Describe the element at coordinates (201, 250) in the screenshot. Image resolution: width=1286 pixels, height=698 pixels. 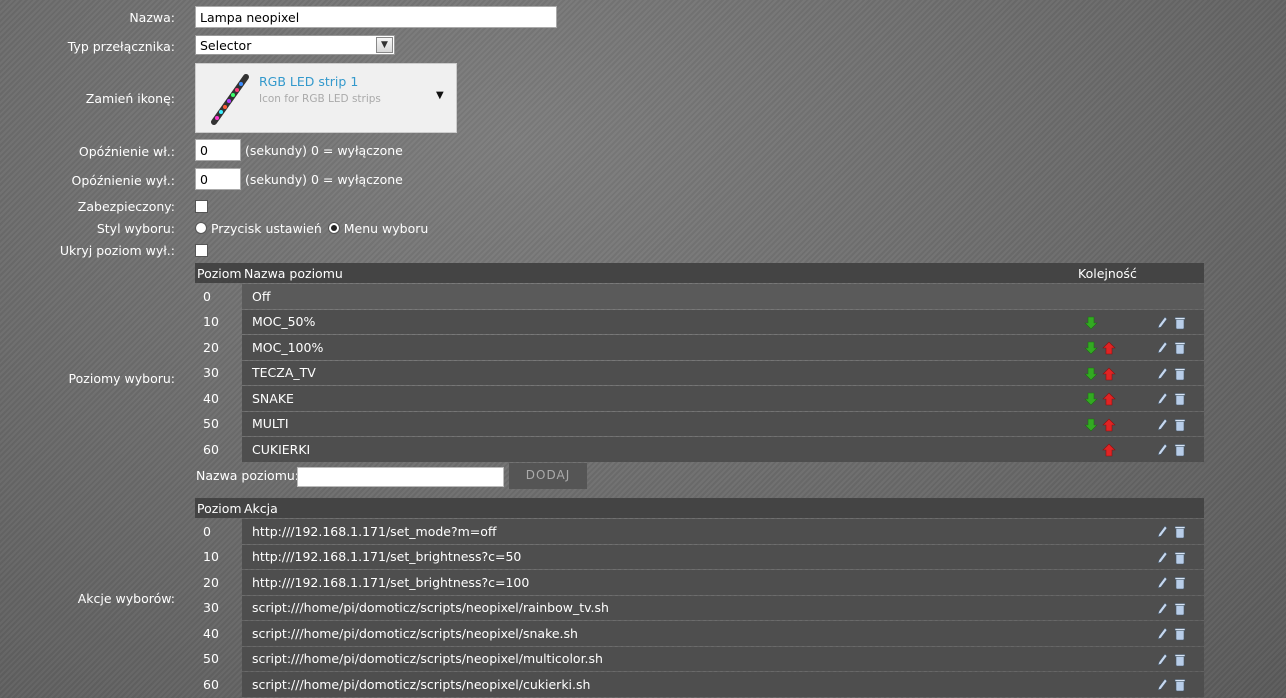
I see `hide-off-checkbox` at that location.